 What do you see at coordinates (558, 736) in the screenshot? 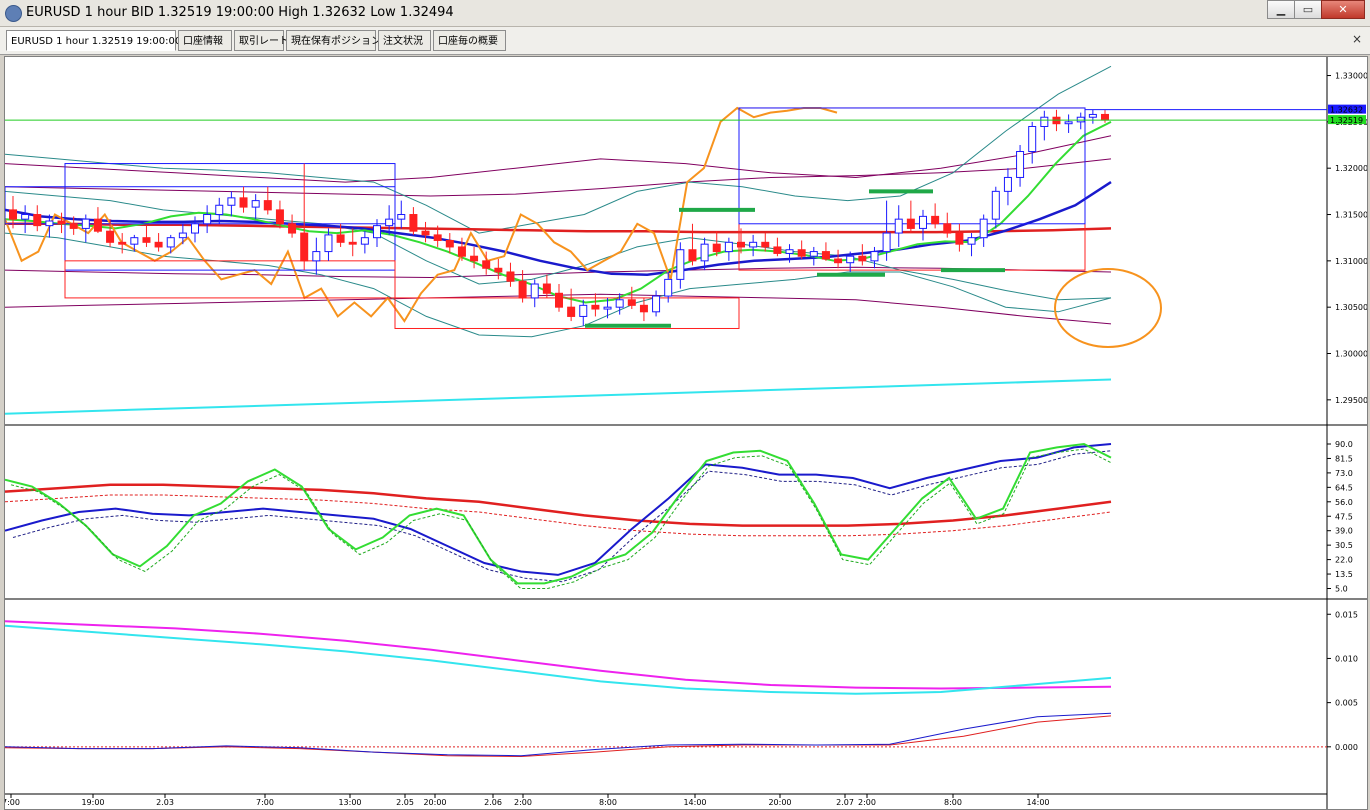
I see `macd-red-line` at bounding box center [558, 736].